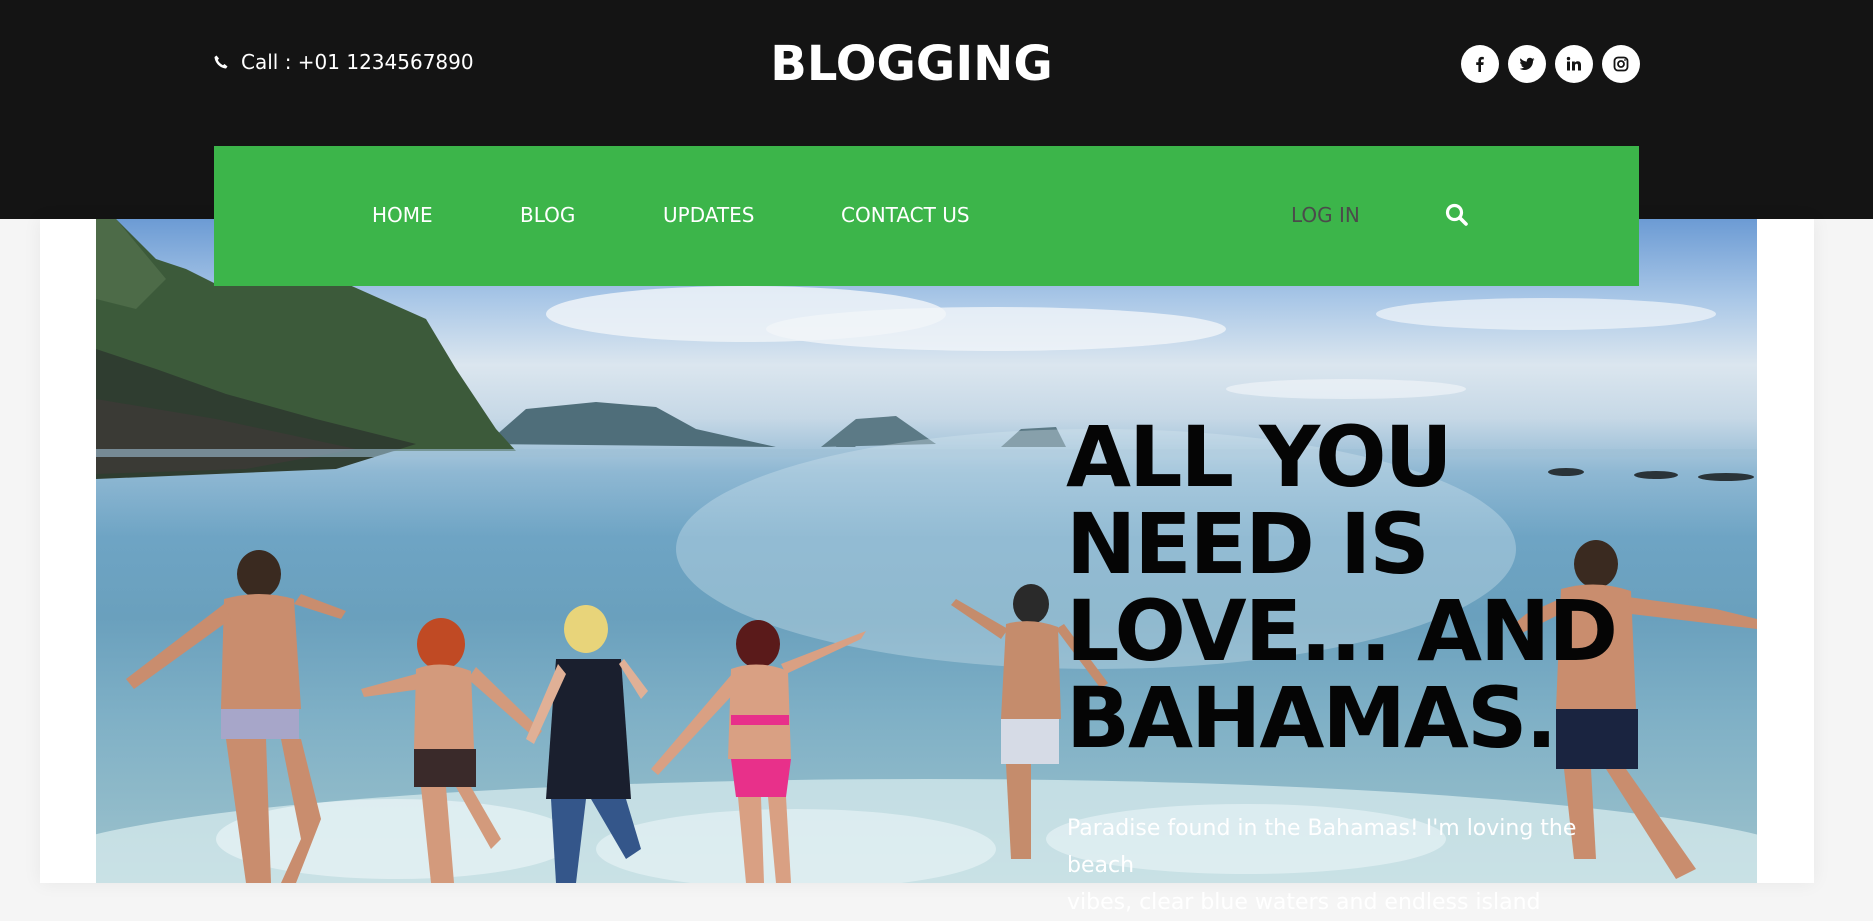 The width and height of the screenshot is (1873, 921). I want to click on nav-item-home: HOME, so click(402, 215).